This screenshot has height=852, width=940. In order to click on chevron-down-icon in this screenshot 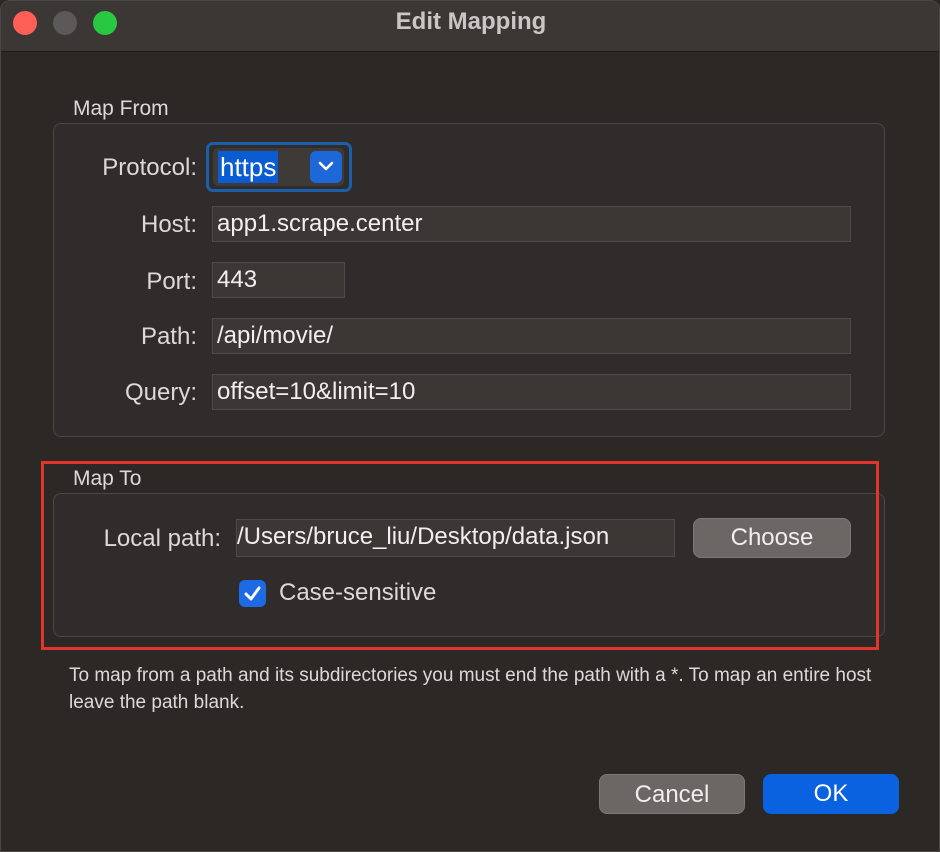, I will do `click(326, 167)`.